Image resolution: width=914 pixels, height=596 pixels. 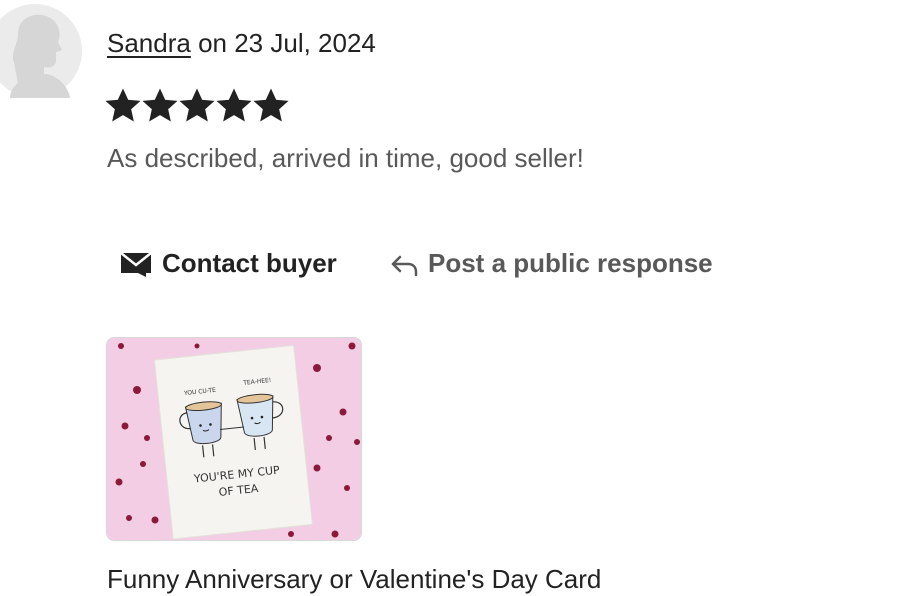 I want to click on review-byline: Sandra on 23 Jul, 2024, so click(x=241, y=43).